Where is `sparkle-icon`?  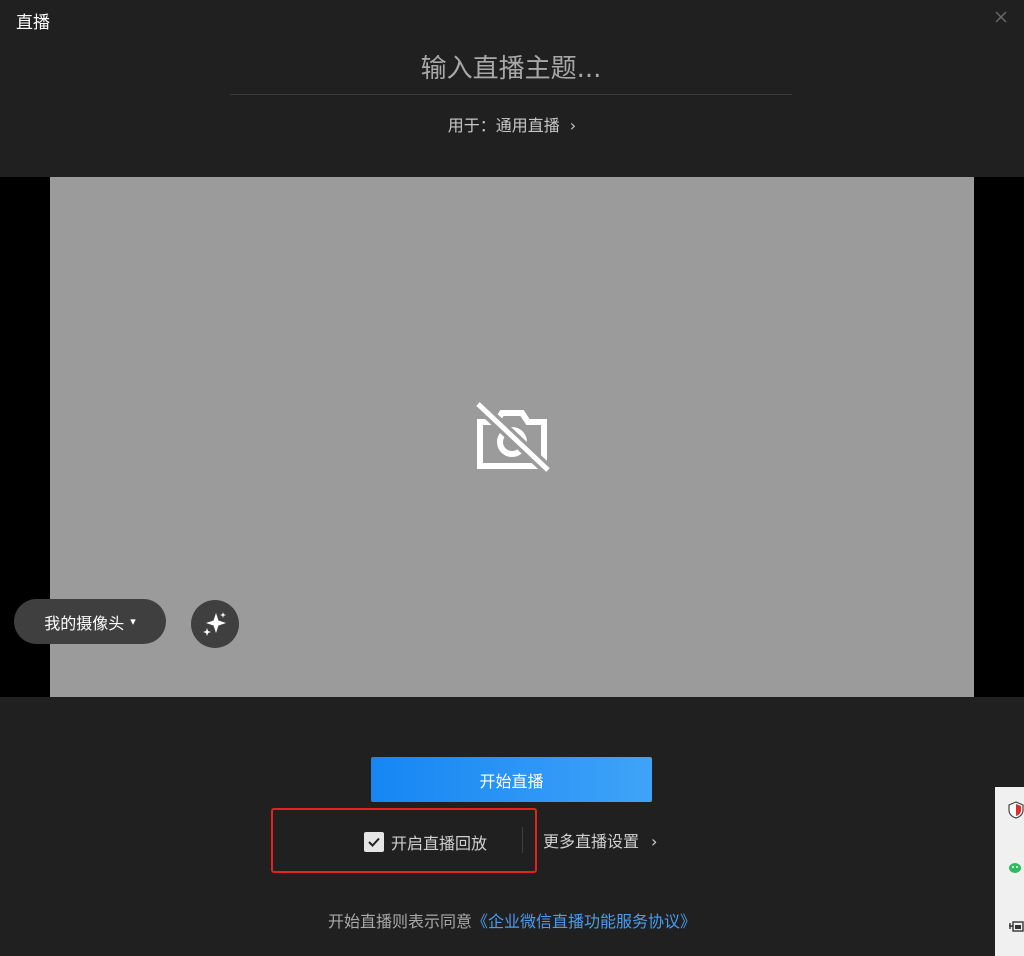 sparkle-icon is located at coordinates (214, 624).